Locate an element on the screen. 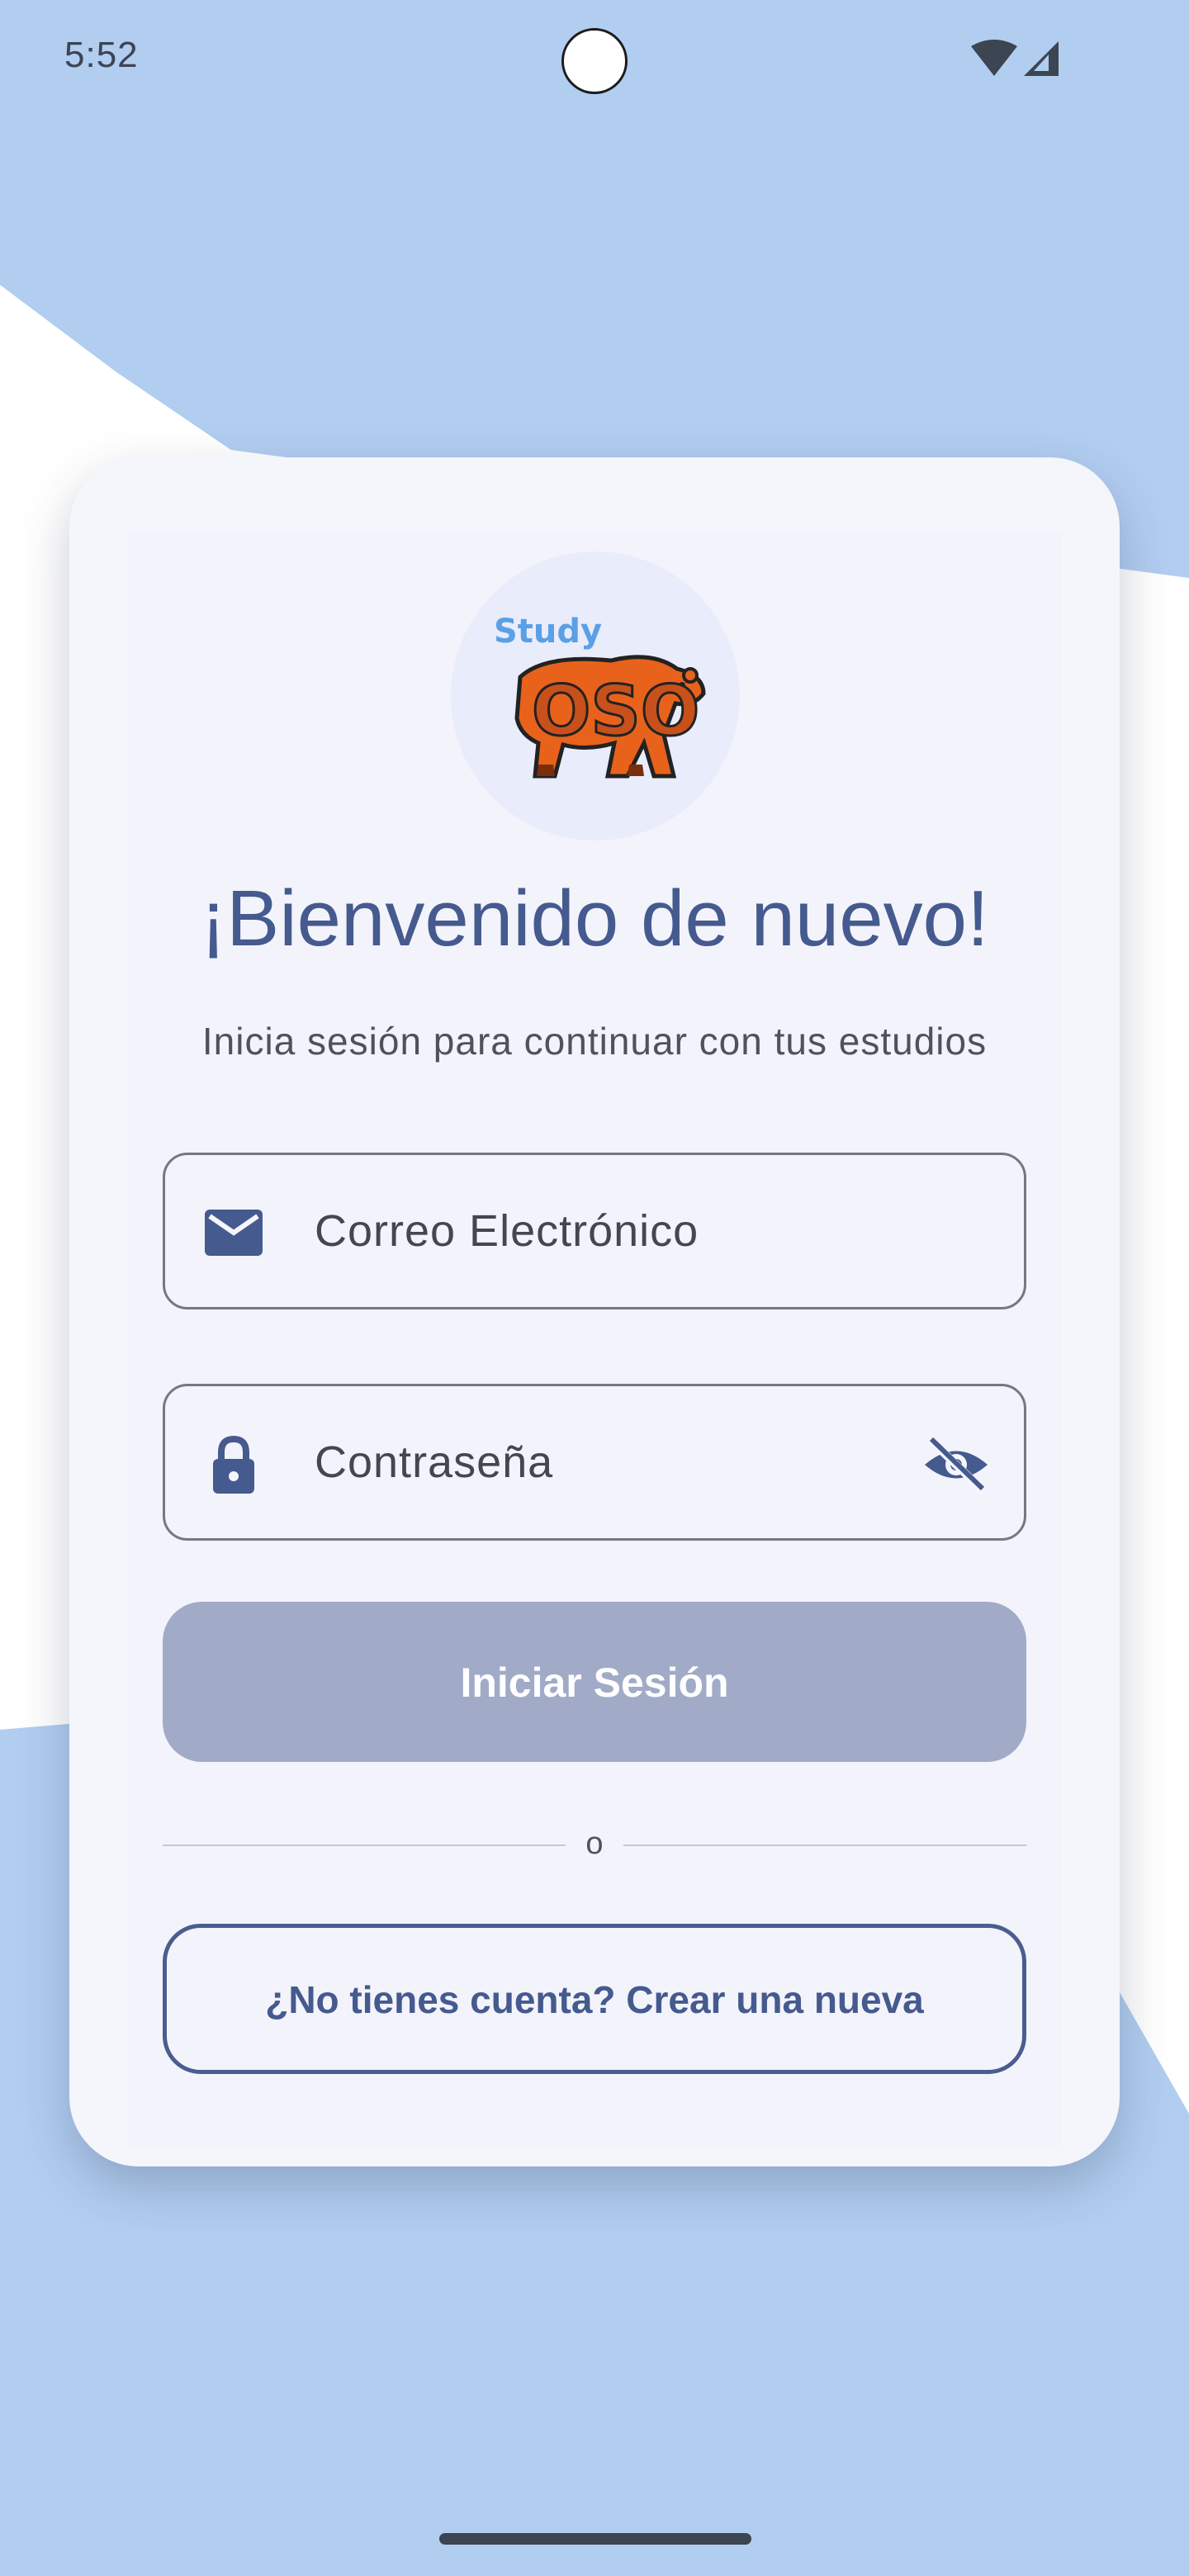 The width and height of the screenshot is (1189, 2576). status-icons is located at coordinates (1015, 58).